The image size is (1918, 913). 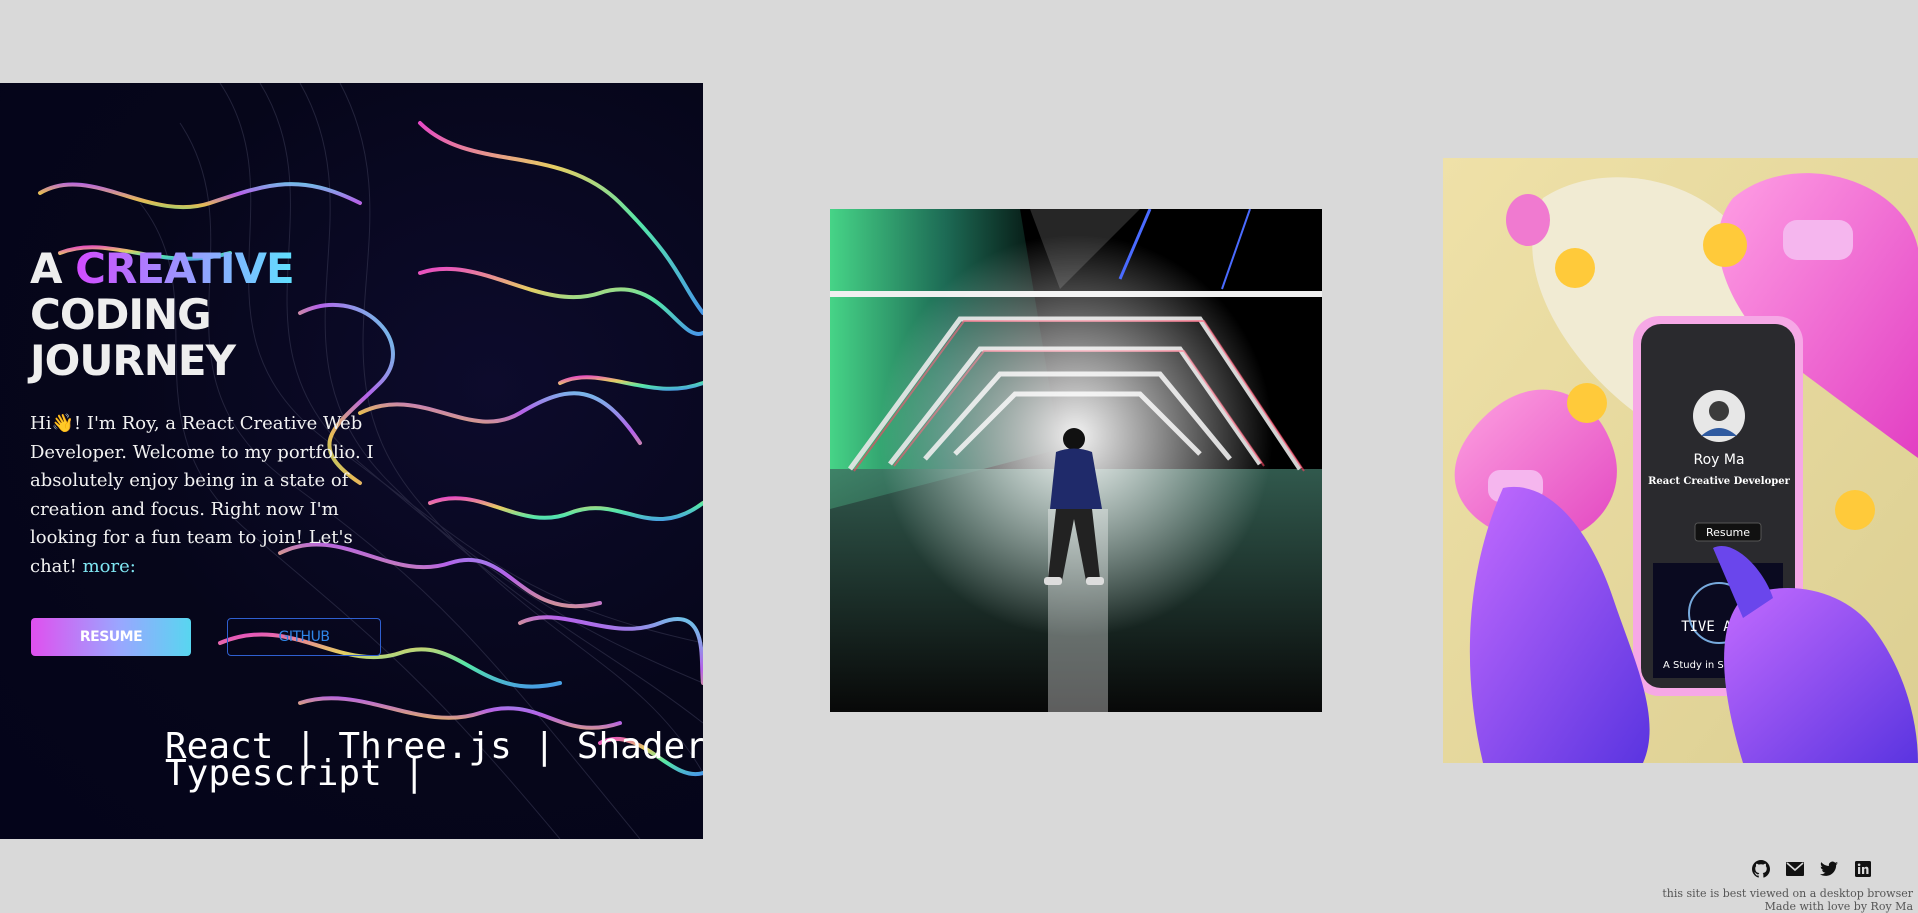 I want to click on phone-resume-label: Resume, so click(x=1728, y=532).